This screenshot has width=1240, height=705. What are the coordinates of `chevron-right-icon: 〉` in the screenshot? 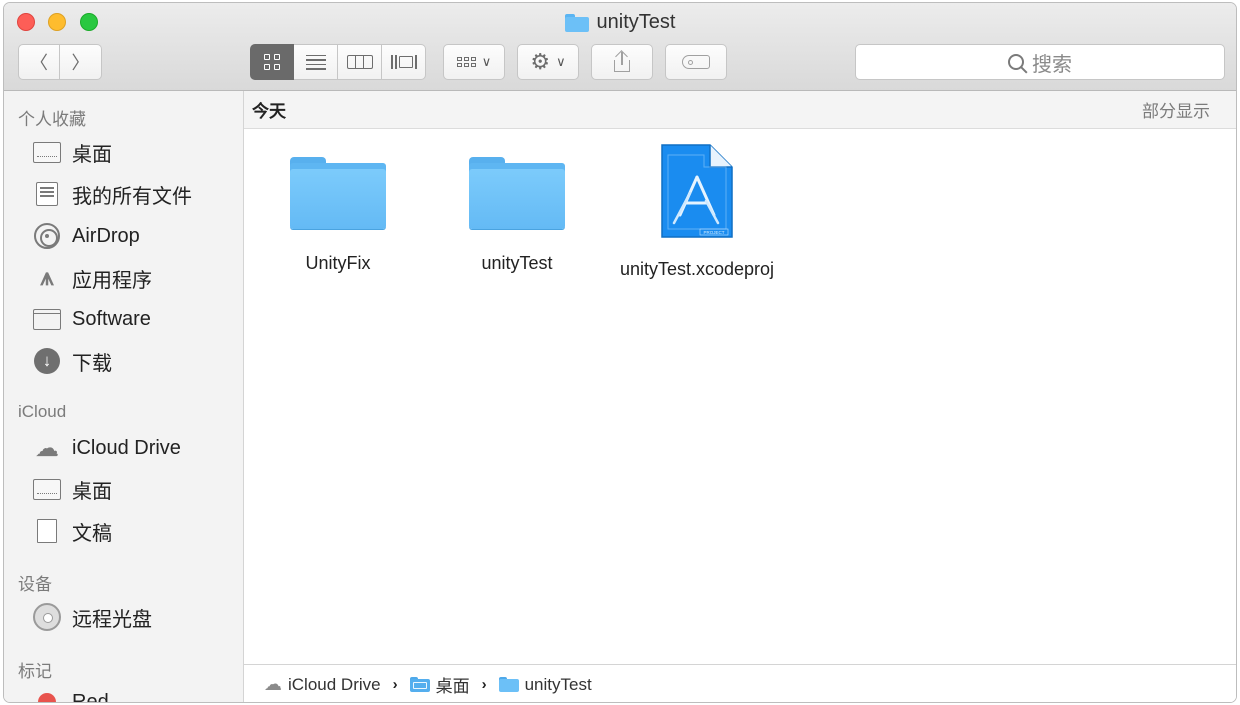 It's located at (80, 63).